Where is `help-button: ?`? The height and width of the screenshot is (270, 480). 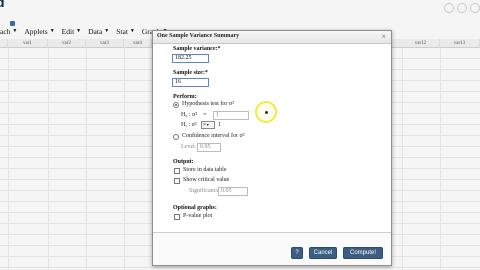 help-button: ? is located at coordinates (297, 253).